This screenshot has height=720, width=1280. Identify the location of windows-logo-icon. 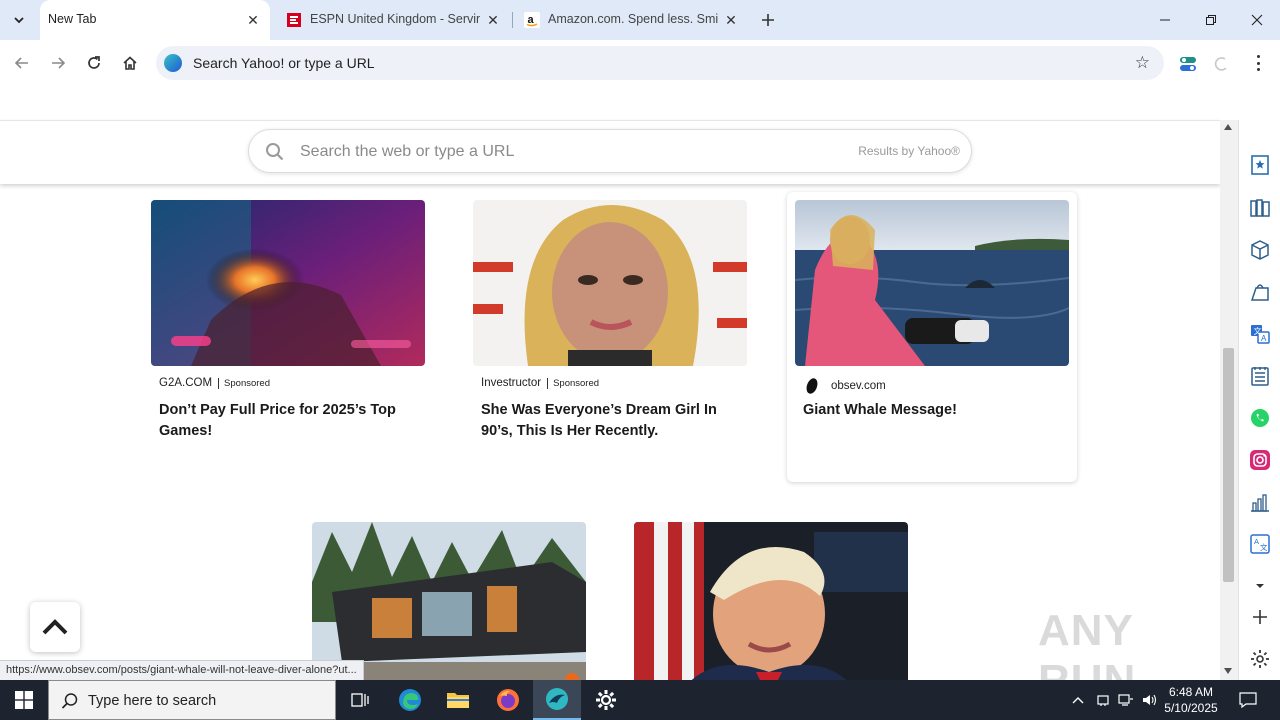
(24, 700).